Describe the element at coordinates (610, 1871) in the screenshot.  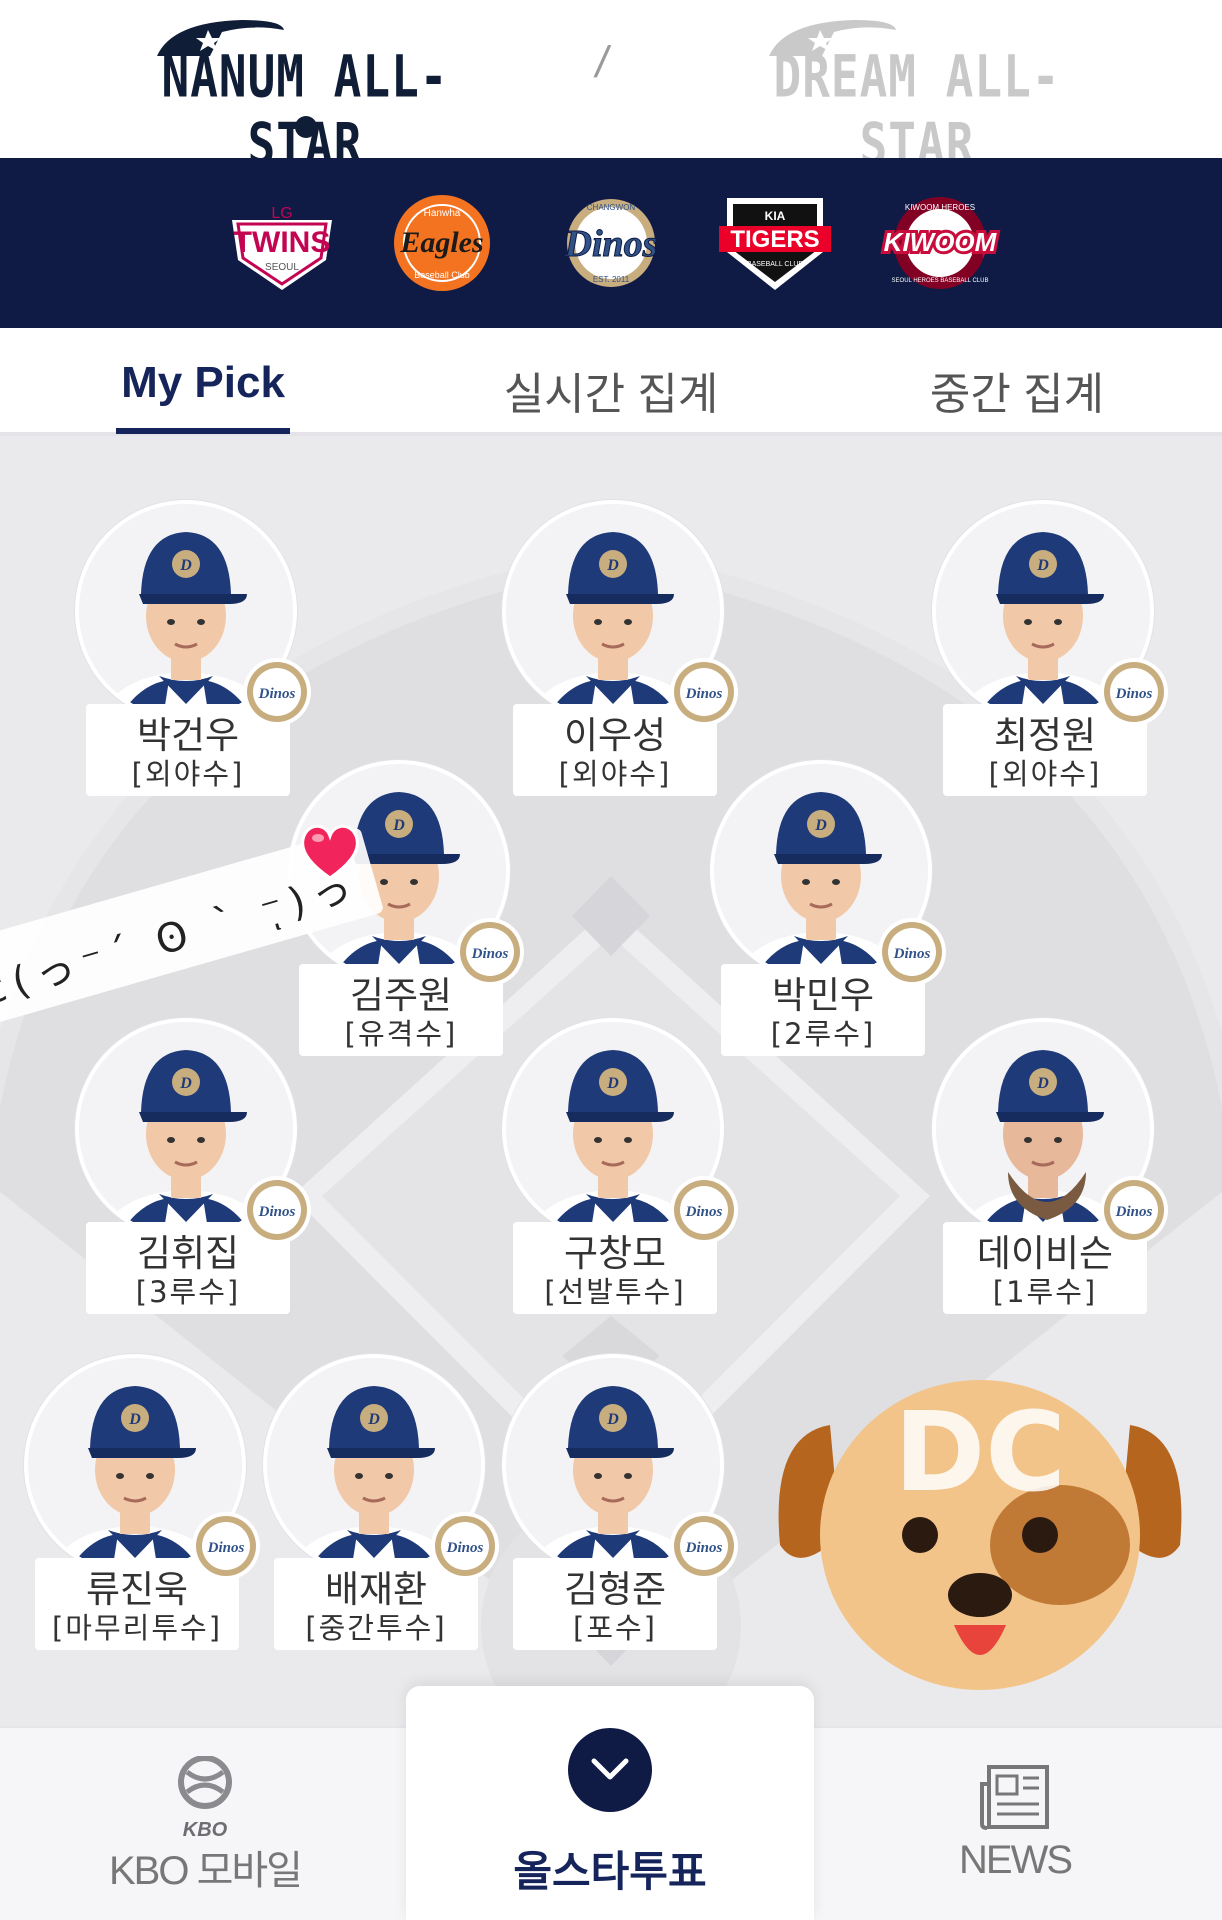
I see `nav-allstar-vote-label: 올스타투표` at that location.